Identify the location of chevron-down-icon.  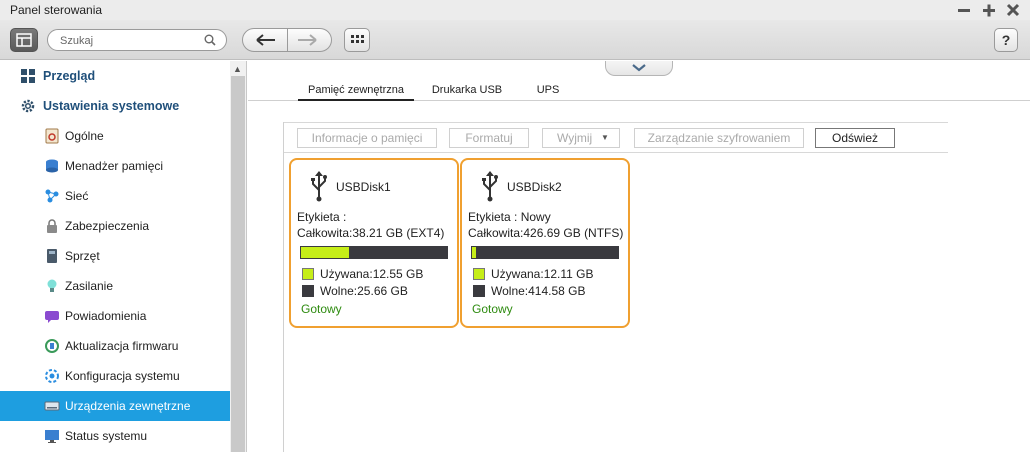
(639, 68).